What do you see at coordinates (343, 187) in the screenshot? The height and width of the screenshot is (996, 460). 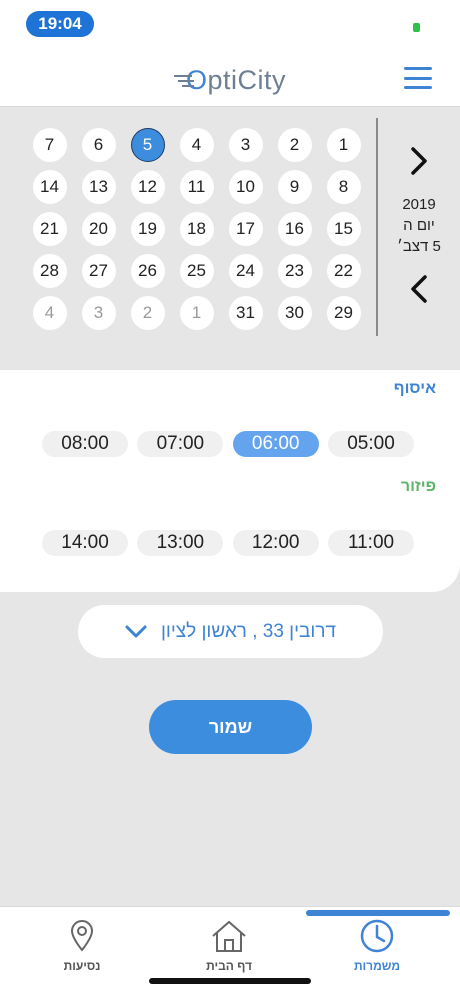 I see `calendar-day: 8` at bounding box center [343, 187].